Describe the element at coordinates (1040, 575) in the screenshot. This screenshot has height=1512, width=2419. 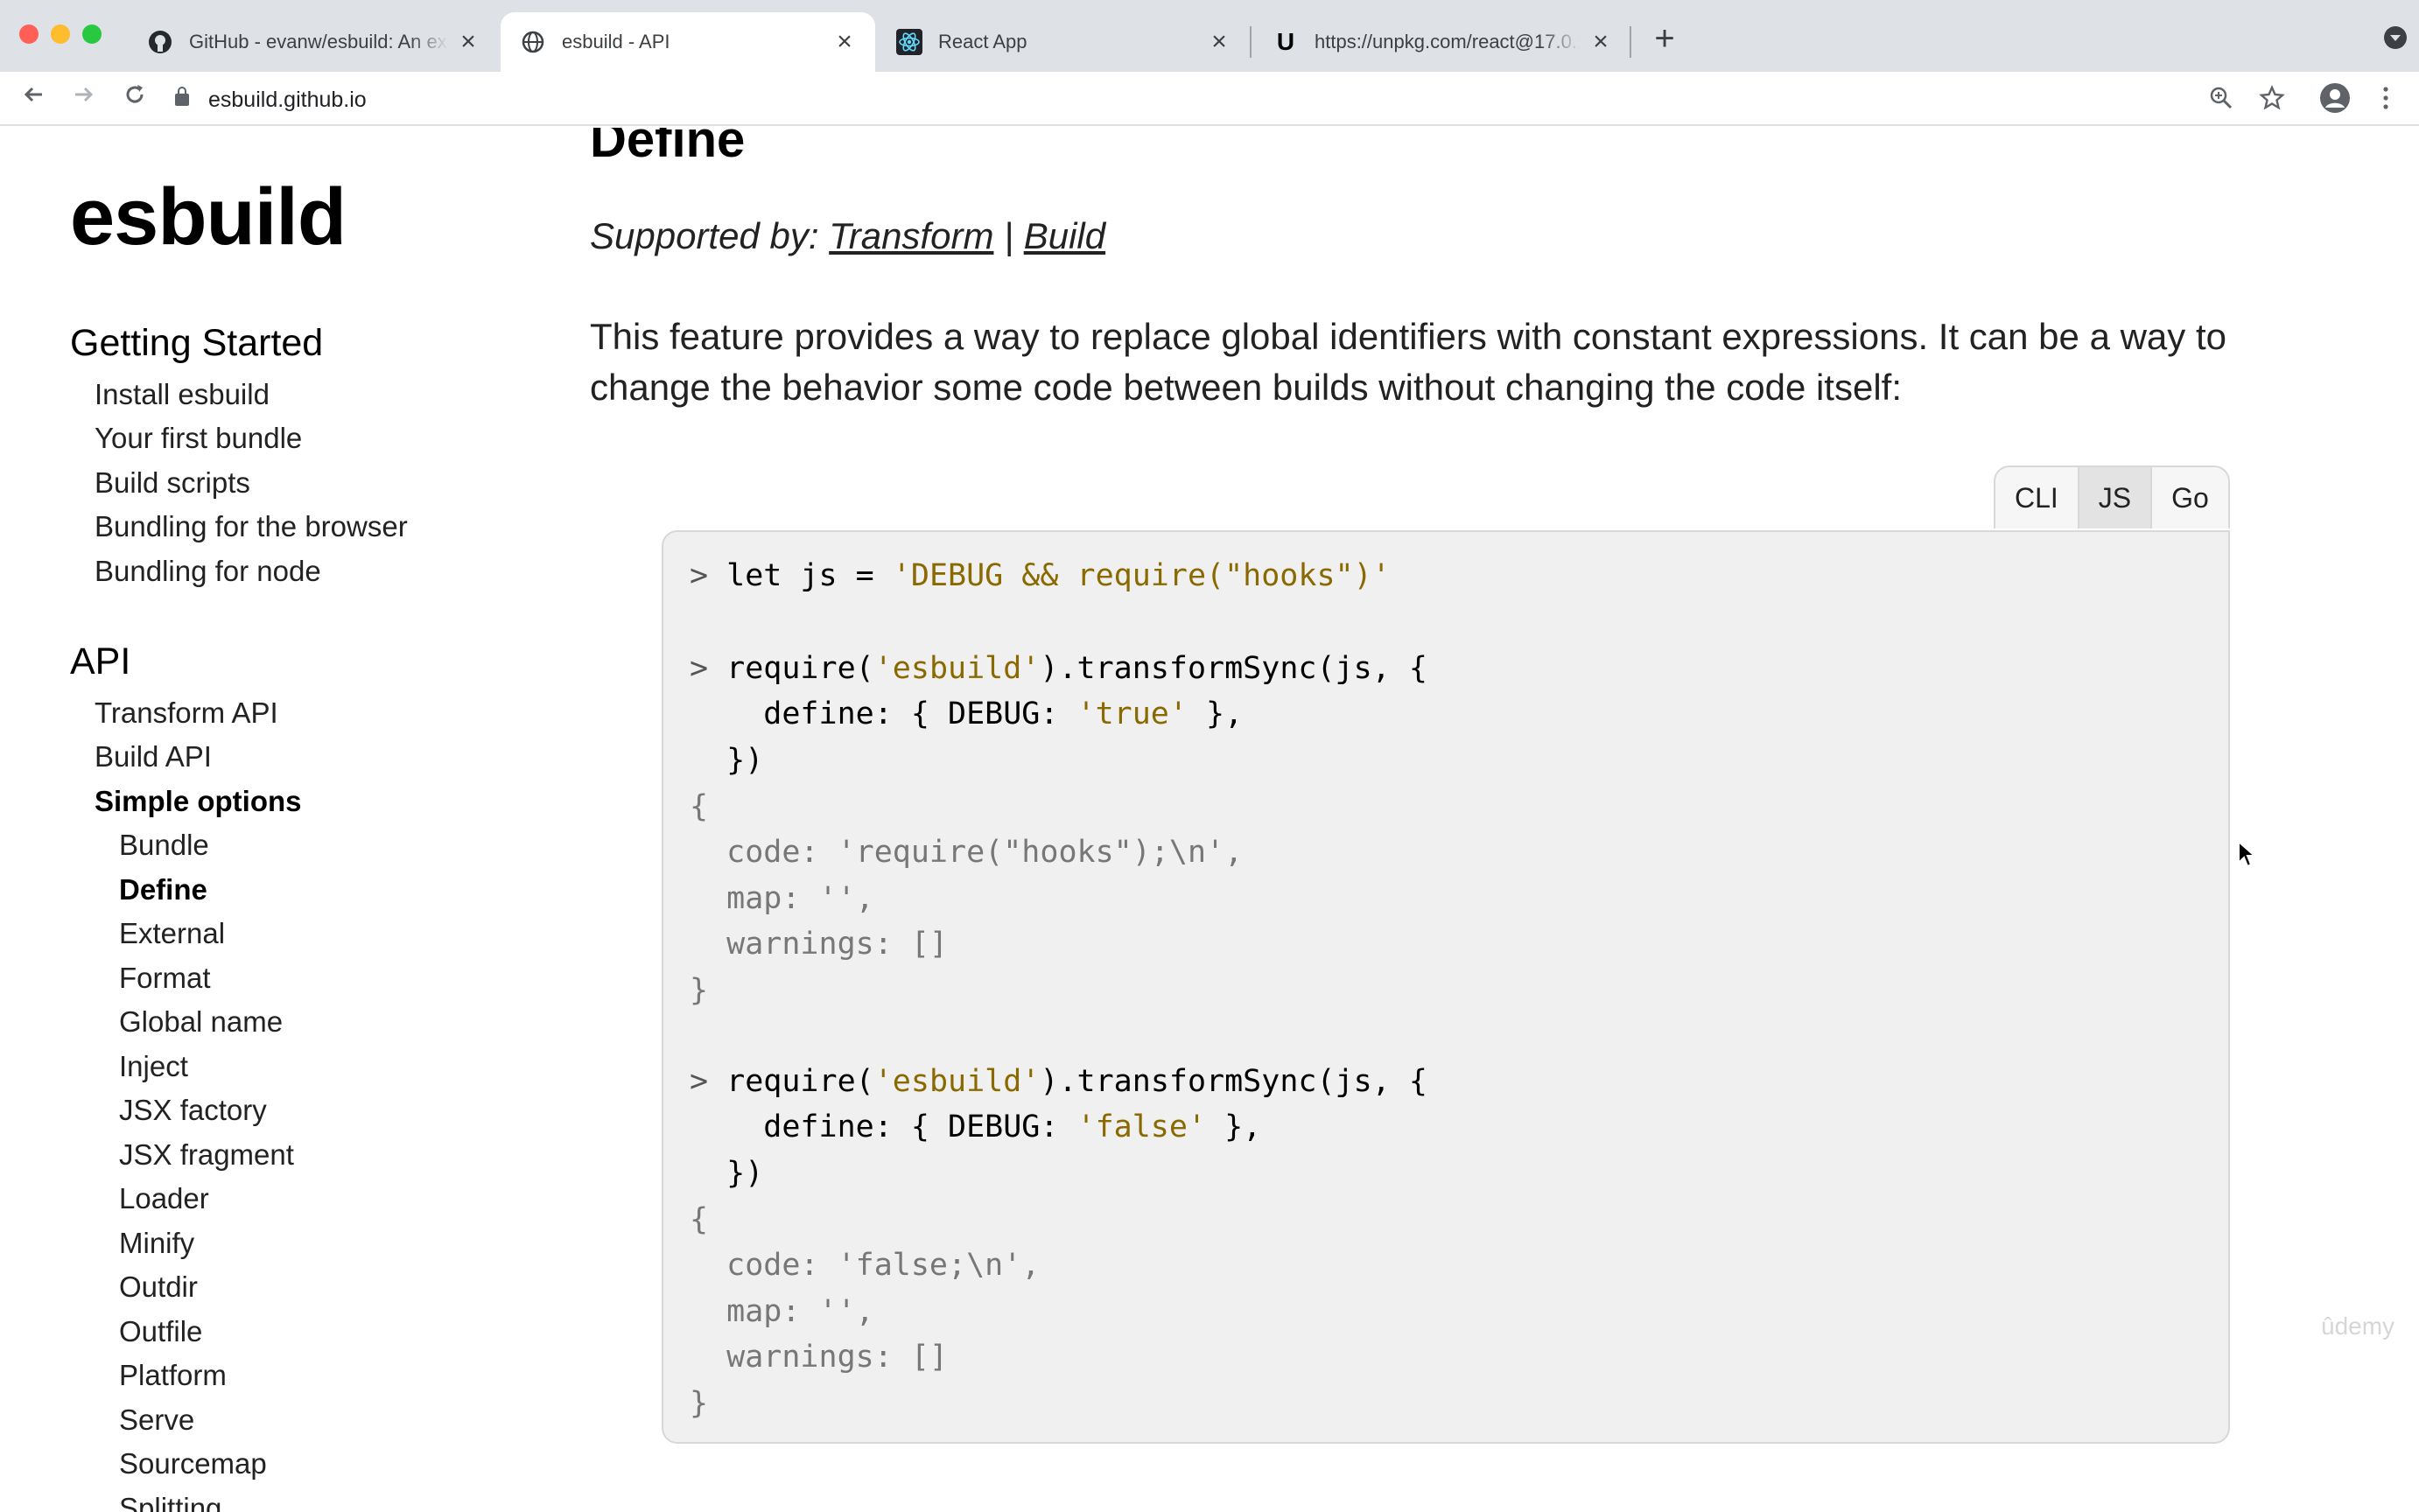
I see `code-line: > let js = 'DEBUG && require("hooks")'` at that location.